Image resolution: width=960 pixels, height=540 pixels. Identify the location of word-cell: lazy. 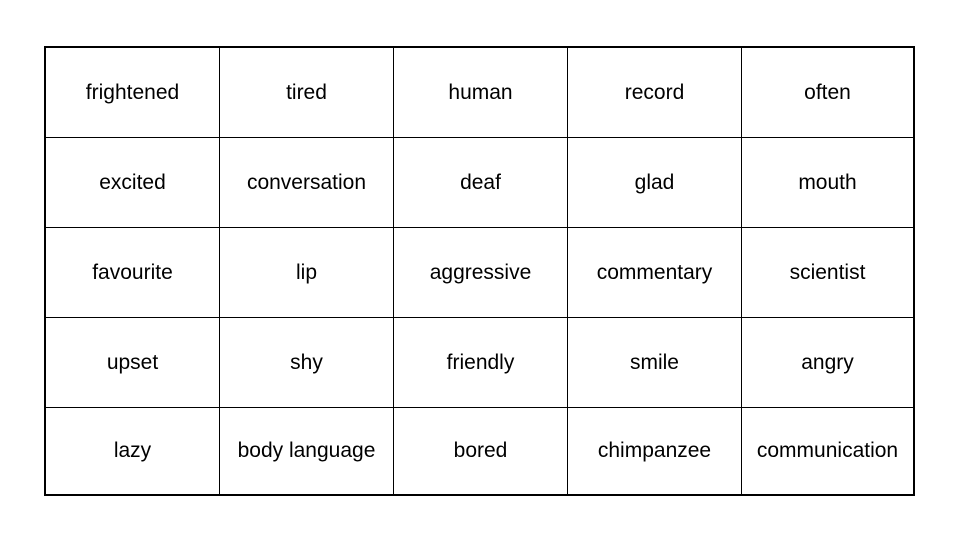
(133, 451).